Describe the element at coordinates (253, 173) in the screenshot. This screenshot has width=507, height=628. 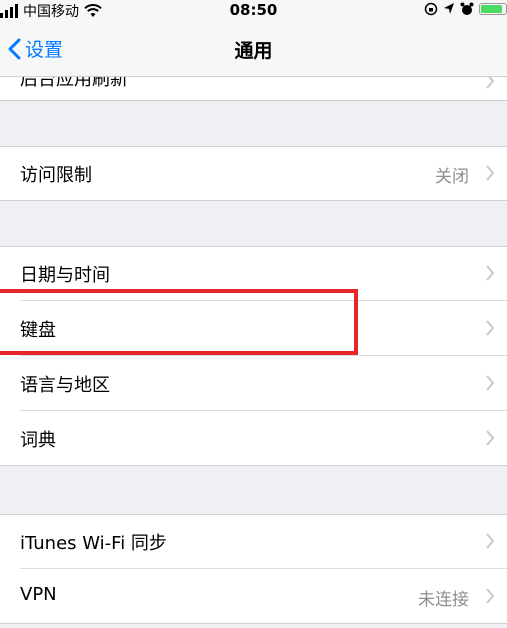
I see `list-item-restrictions: 访问限制 关闭` at that location.